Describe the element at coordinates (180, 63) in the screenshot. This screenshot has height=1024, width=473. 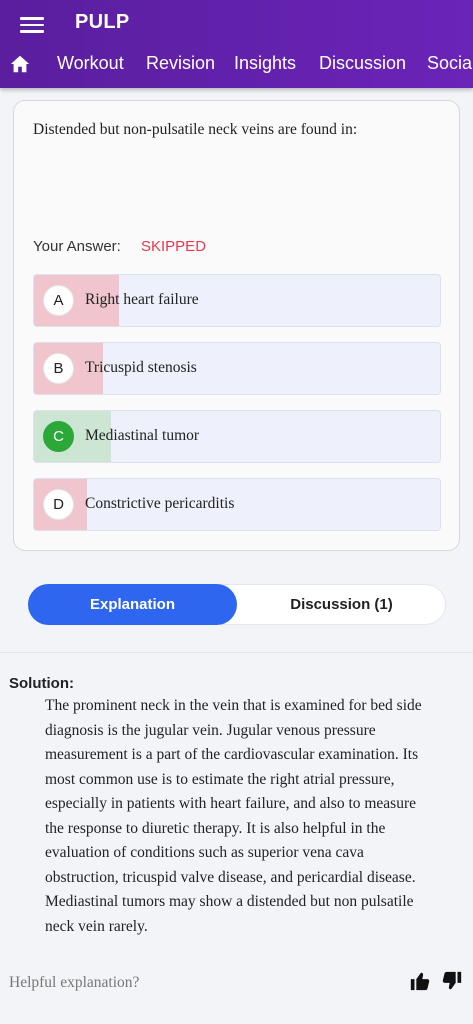
I see `tab-revision: Revision` at that location.